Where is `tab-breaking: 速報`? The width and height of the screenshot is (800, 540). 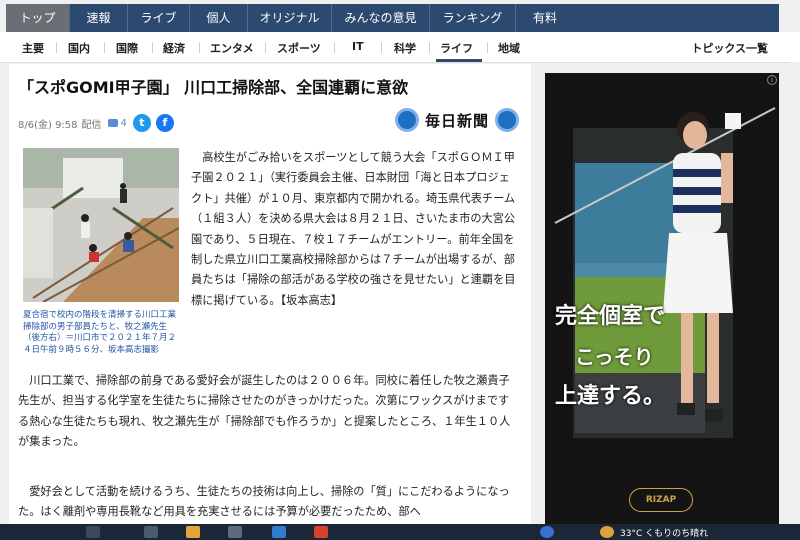
tab-breaking: 速報 is located at coordinates (99, 18).